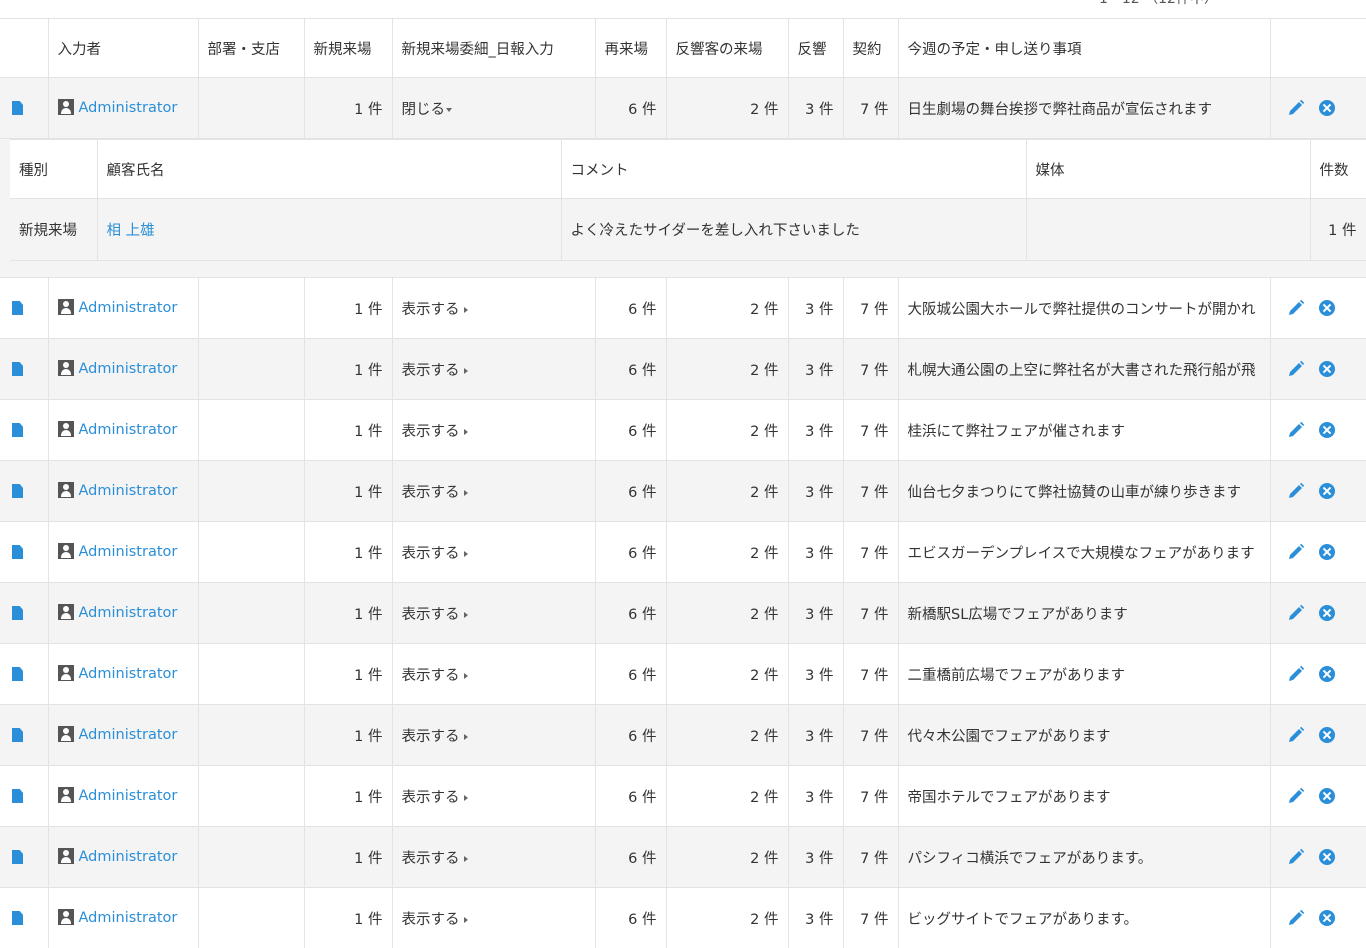 The width and height of the screenshot is (1366, 948). I want to click on schedule-cell: 大阪城公園大ホールで弊社提供のコンサートが開かれ, so click(1084, 308).